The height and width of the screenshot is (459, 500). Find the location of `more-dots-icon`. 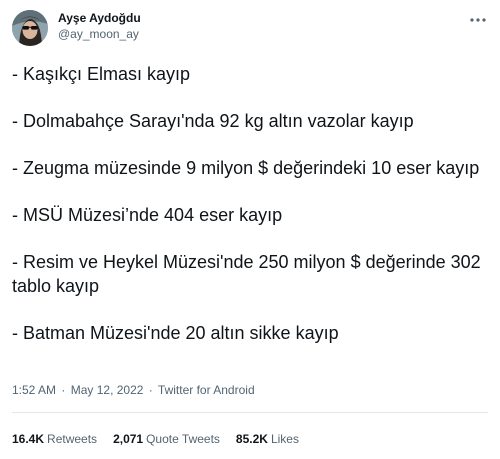

more-dots-icon is located at coordinates (478, 20).